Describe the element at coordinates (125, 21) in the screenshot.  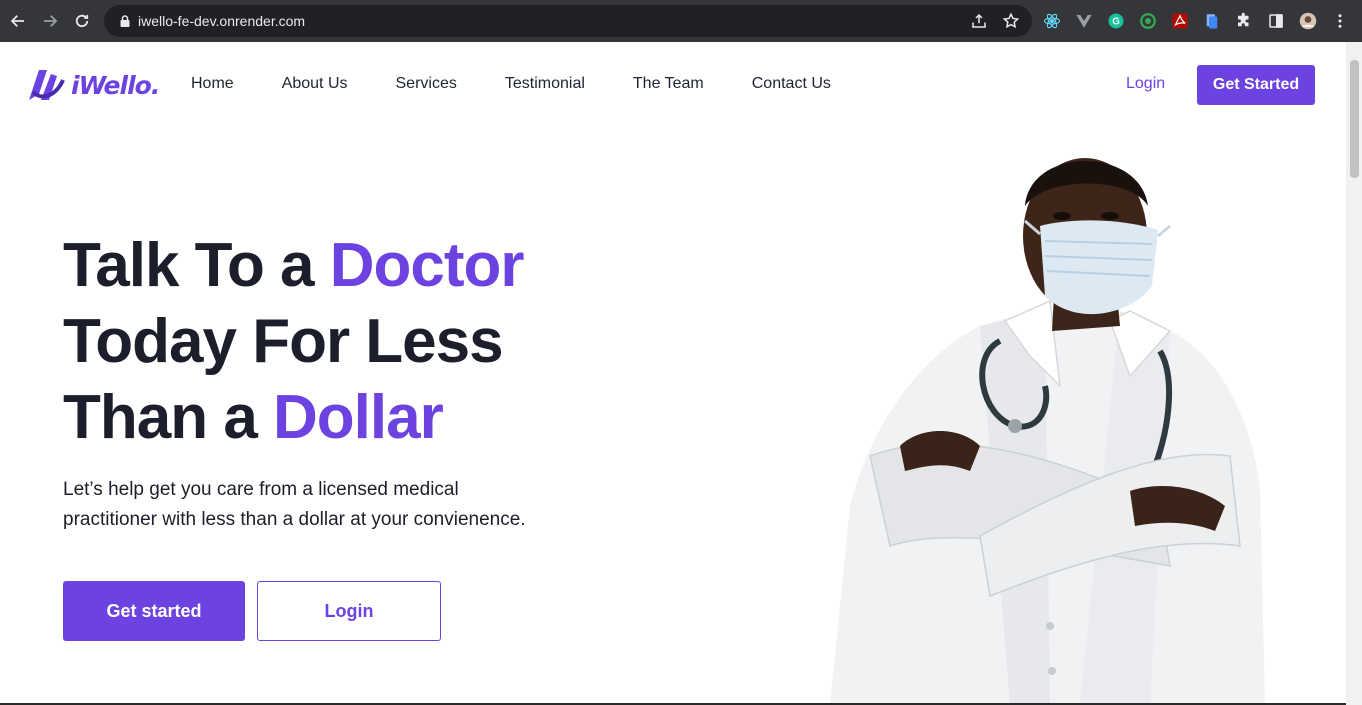
I see `lock-icon` at that location.